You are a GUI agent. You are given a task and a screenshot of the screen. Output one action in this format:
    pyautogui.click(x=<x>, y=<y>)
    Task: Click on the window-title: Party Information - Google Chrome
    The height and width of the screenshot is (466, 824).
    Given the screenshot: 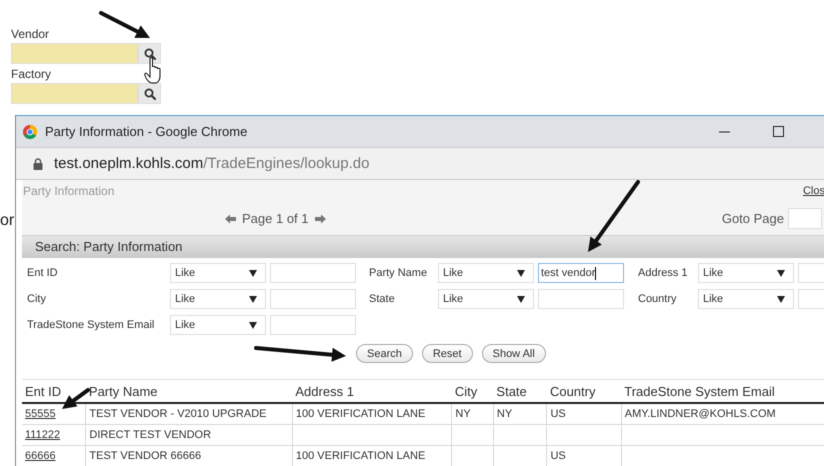 What is the action you would take?
    pyautogui.click(x=146, y=132)
    